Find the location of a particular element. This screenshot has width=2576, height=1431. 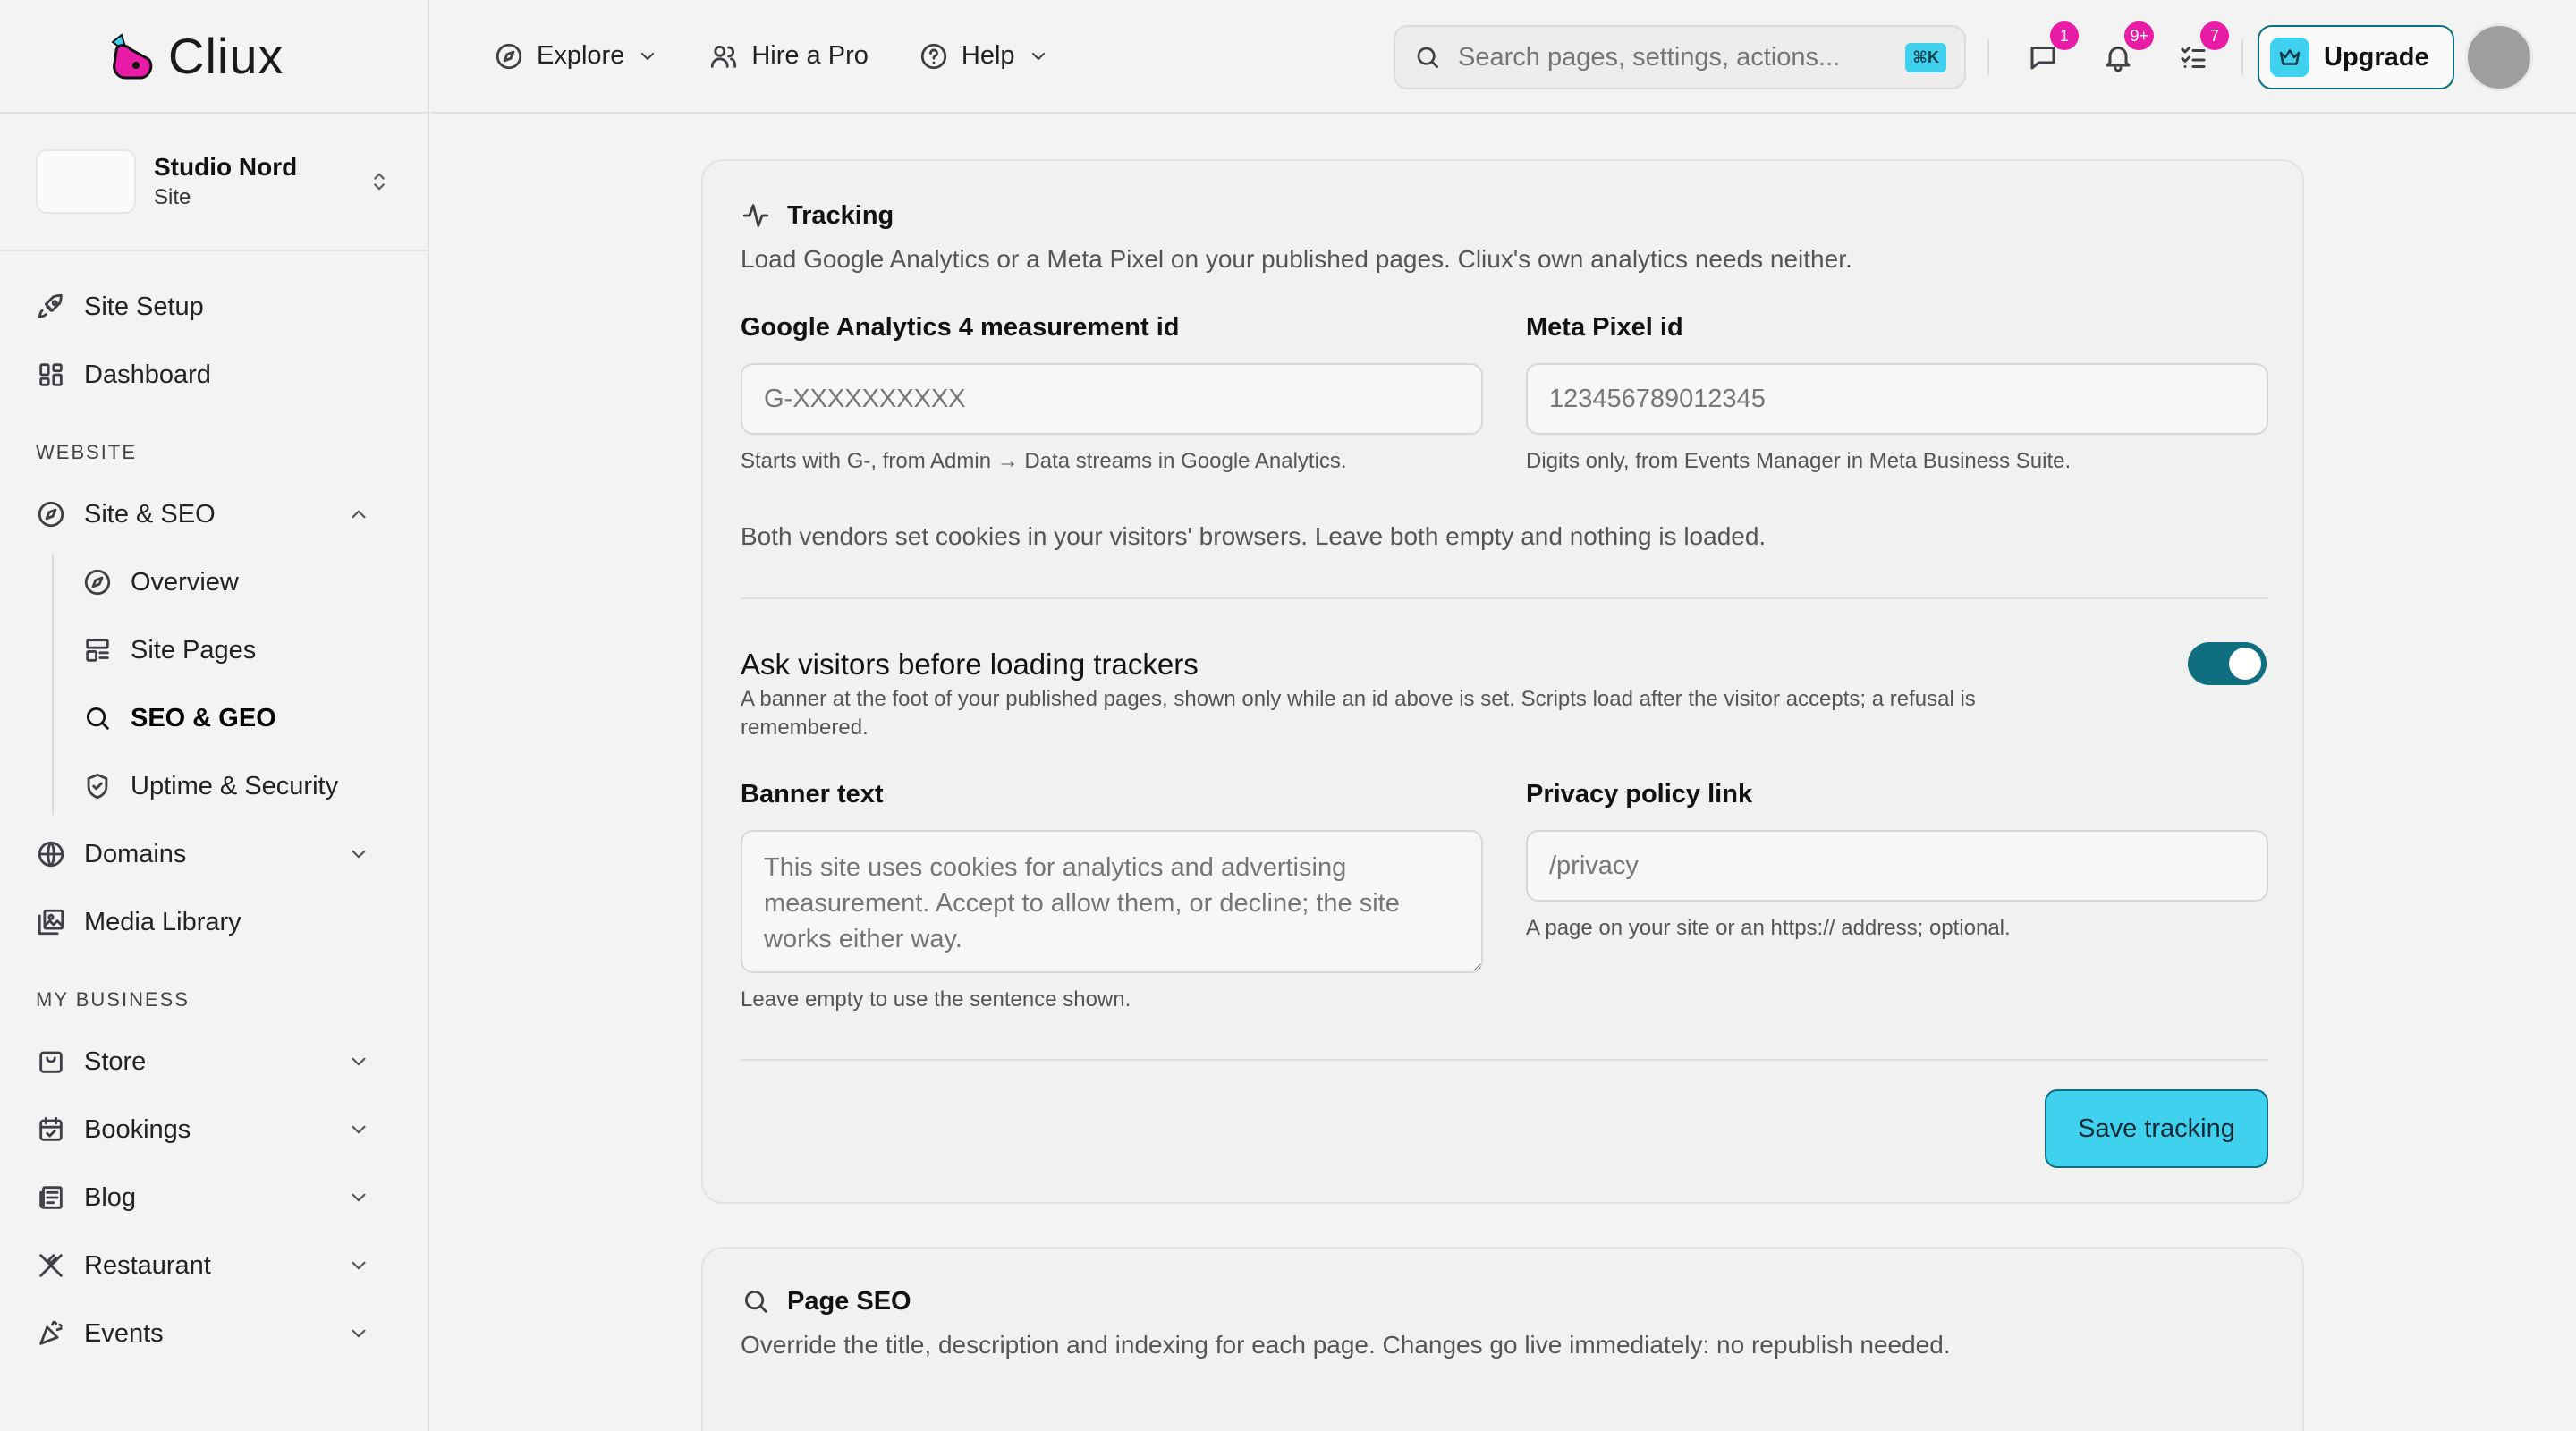

sidebar-item-media-library: Media Library is located at coordinates (214, 922).